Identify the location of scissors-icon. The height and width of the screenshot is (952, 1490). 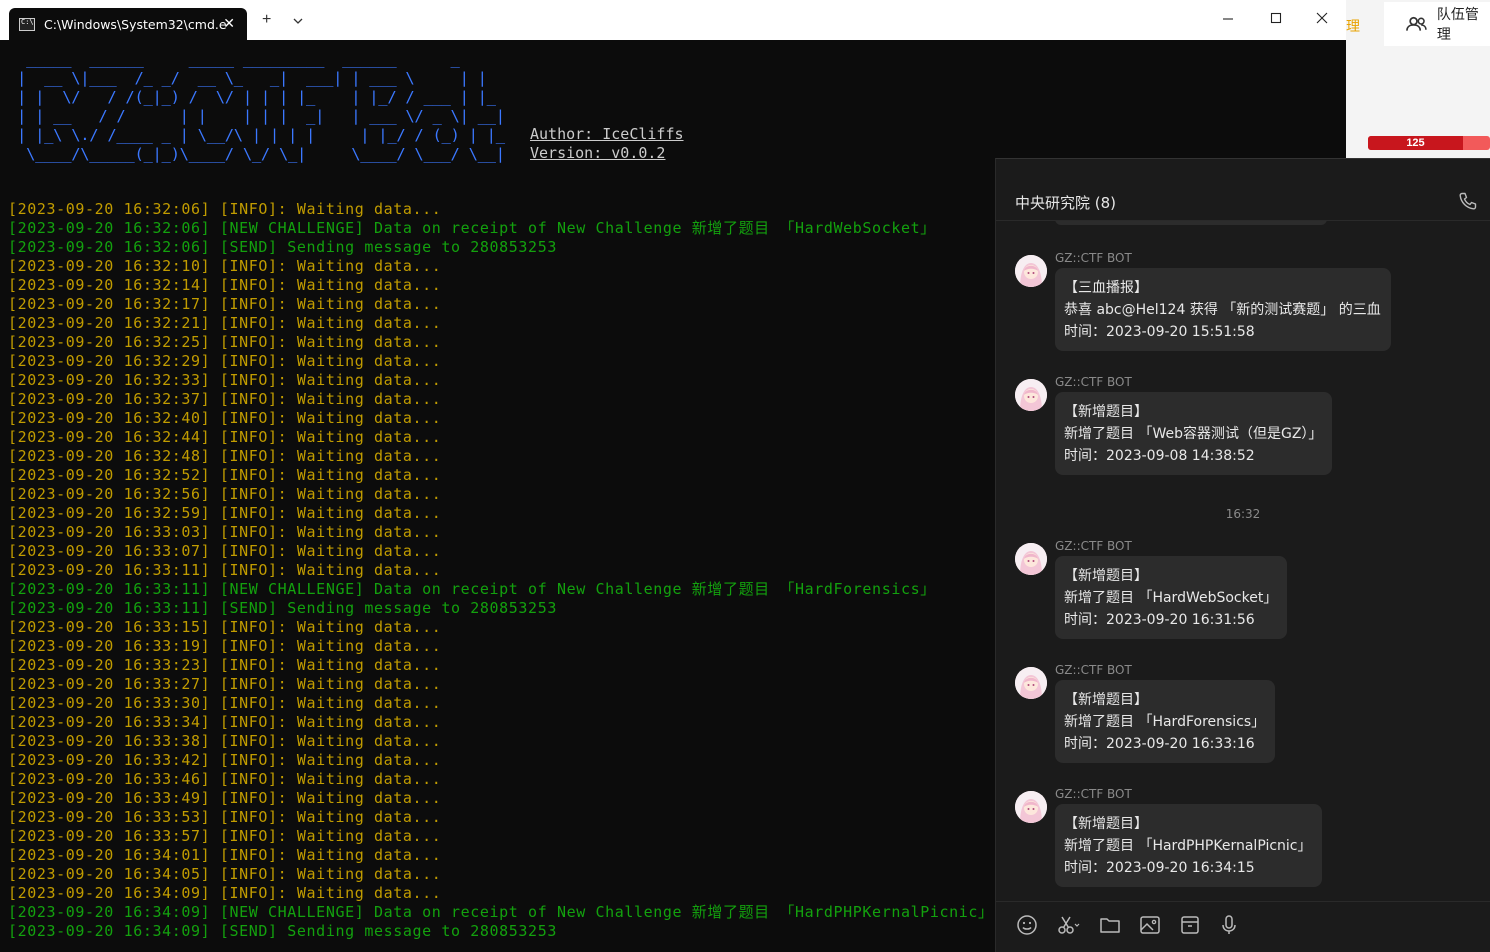
(1069, 925).